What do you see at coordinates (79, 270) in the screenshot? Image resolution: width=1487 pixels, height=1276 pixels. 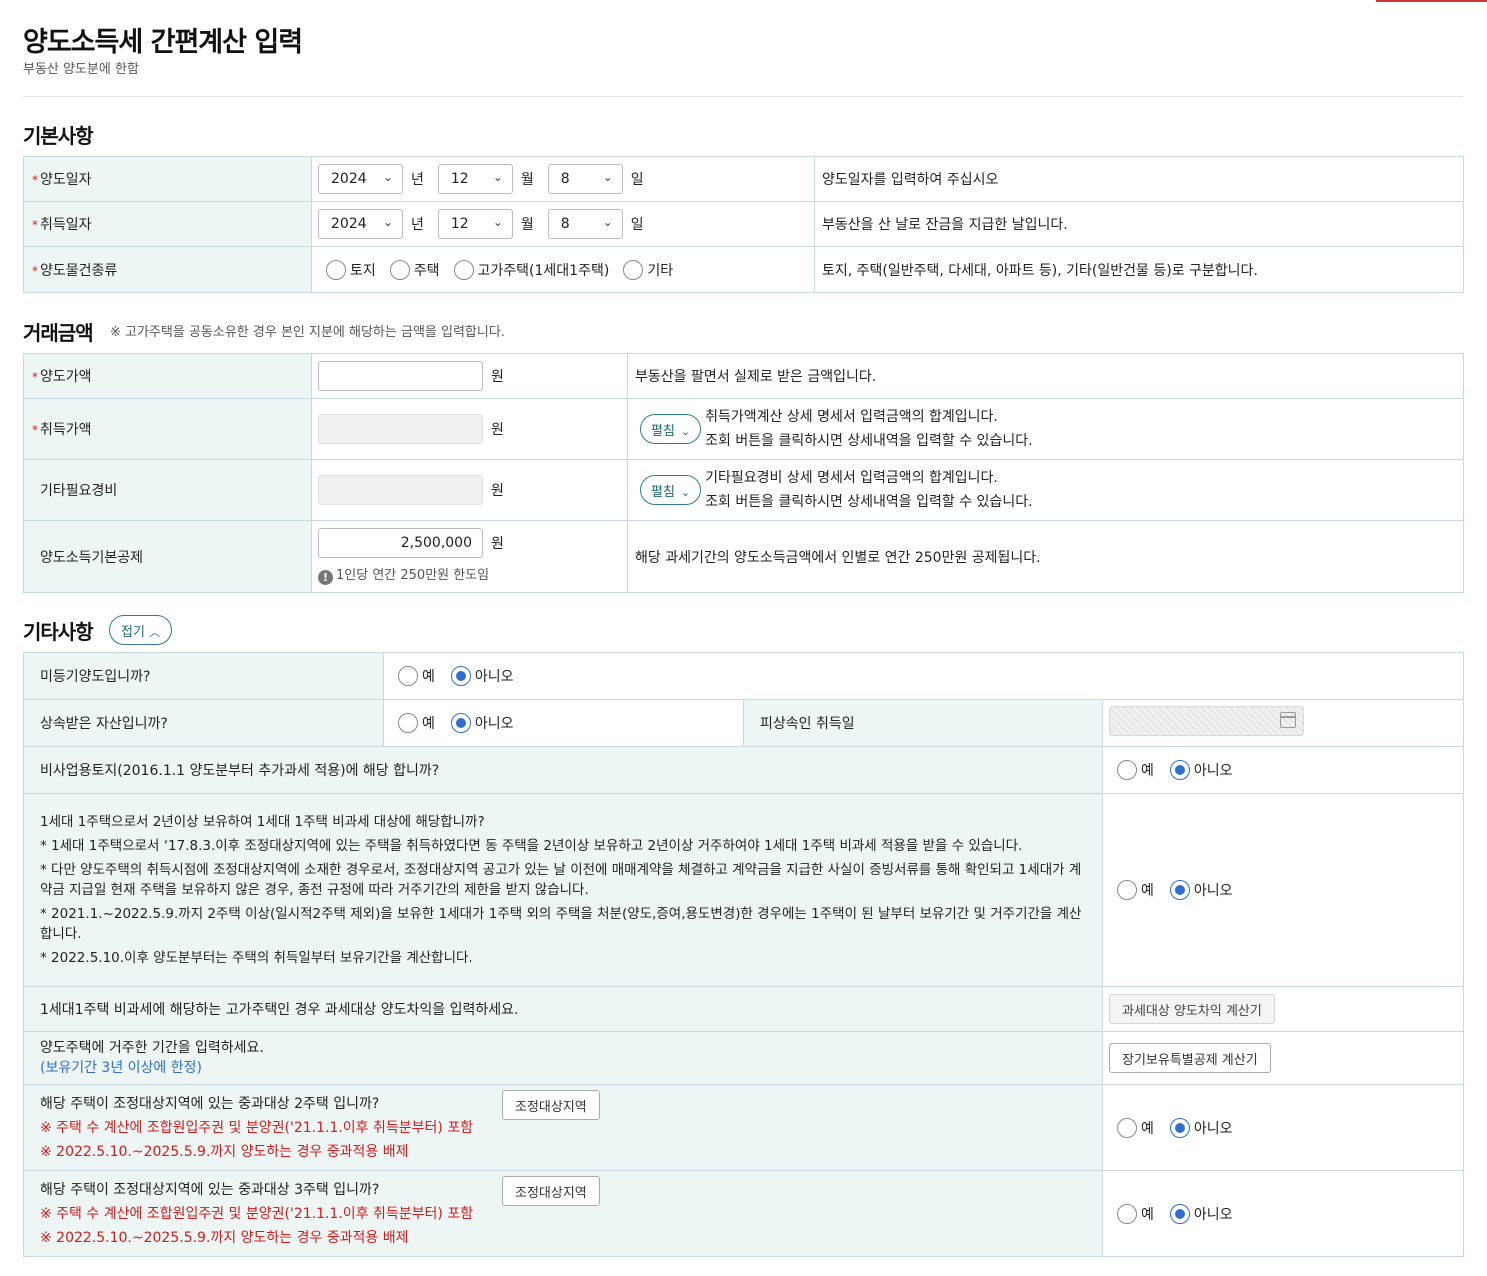 I see `label-text: 양도물건종류` at bounding box center [79, 270].